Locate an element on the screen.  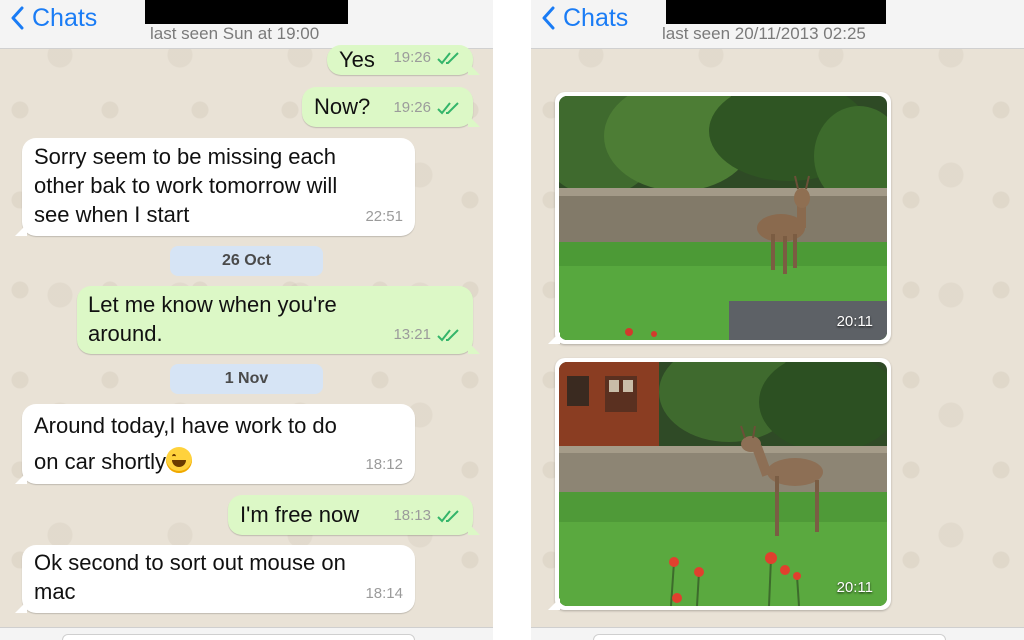
message-text: I'm free now is located at coordinates (300, 514).